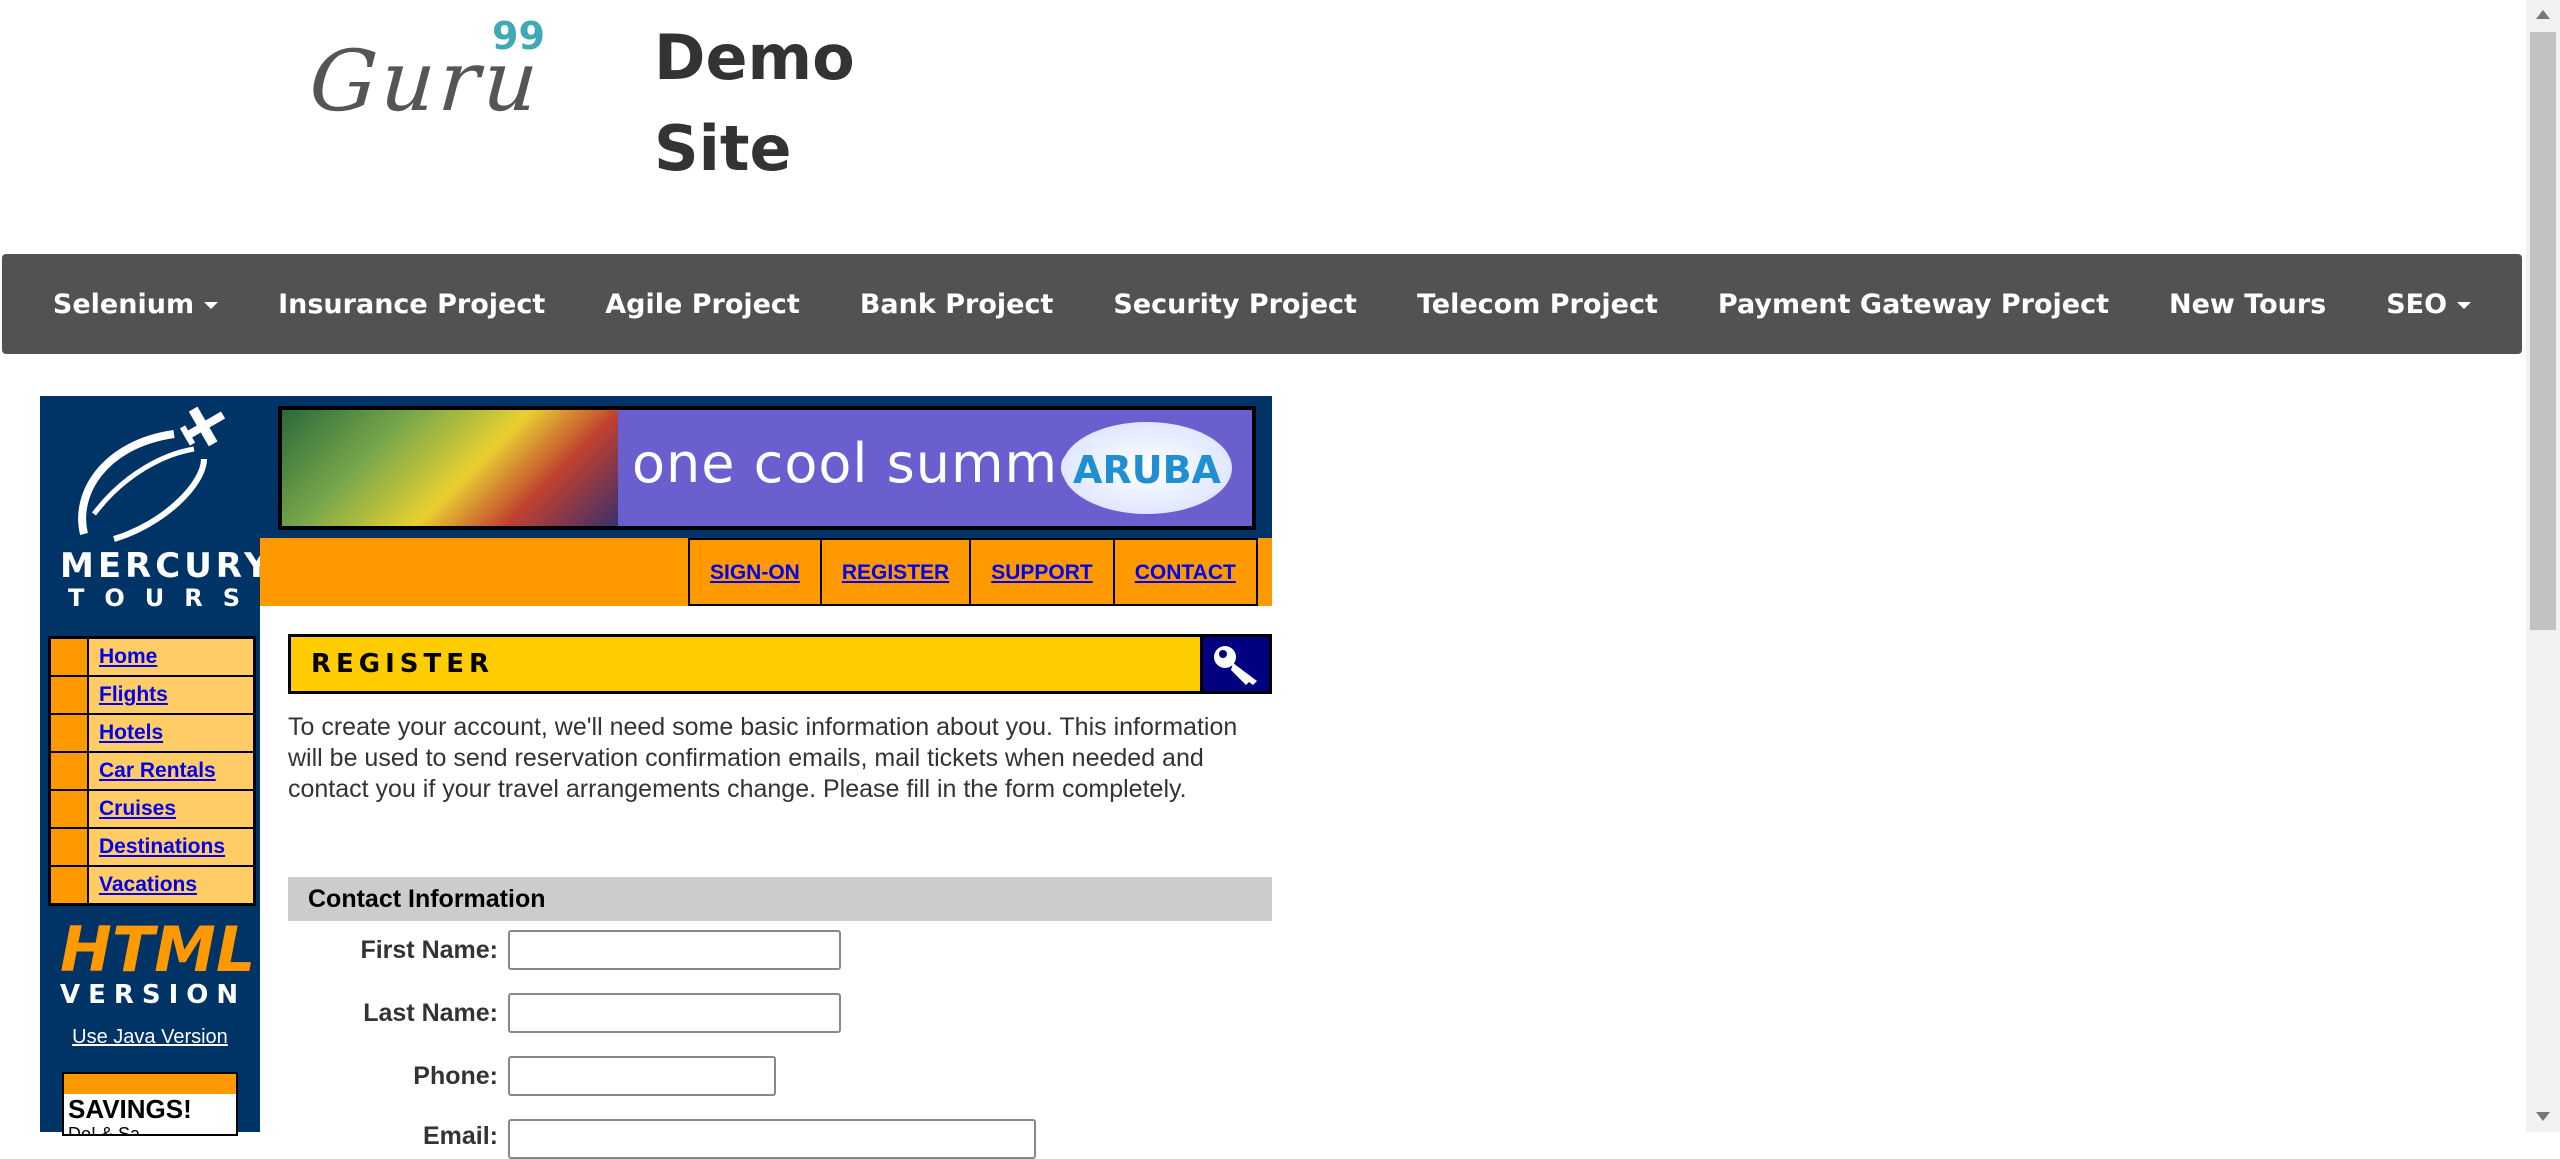  Describe the element at coordinates (455, 1076) in the screenshot. I see `phone-label: Phone:` at that location.